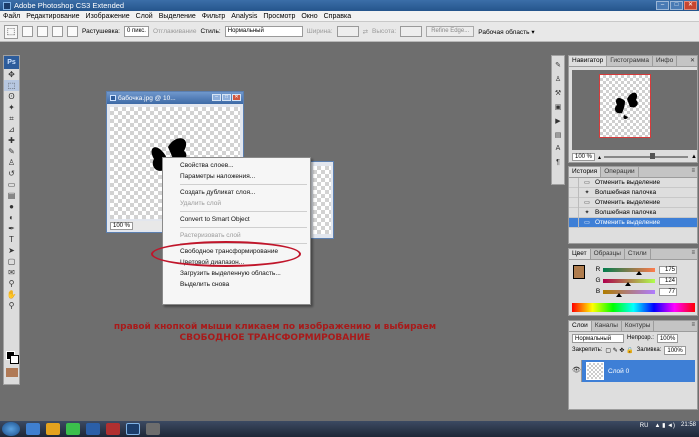 The image size is (699, 437). I want to click on color-spectrum-bar, so click(633, 307).